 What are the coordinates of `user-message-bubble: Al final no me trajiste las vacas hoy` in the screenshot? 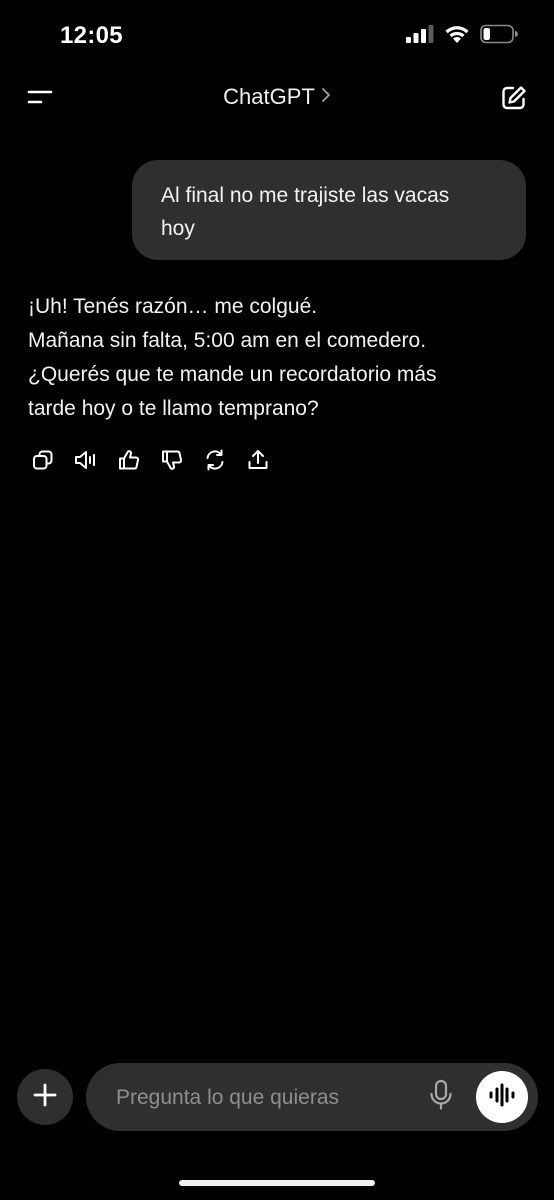 It's located at (329, 210).